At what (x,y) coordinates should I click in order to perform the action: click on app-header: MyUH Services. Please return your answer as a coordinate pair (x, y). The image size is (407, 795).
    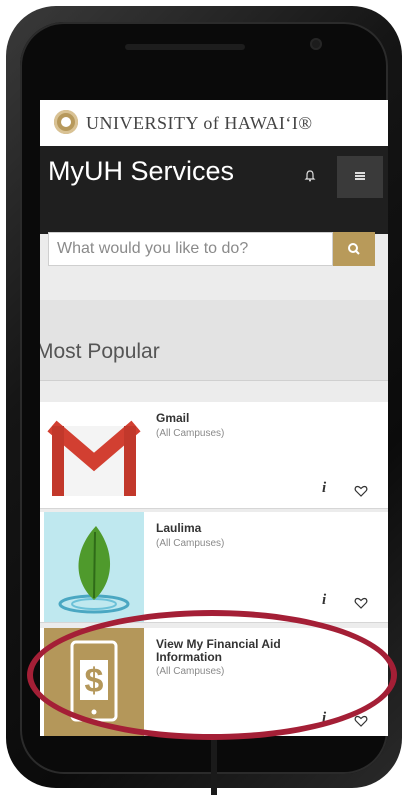
    Looking at the image, I should click on (214, 190).